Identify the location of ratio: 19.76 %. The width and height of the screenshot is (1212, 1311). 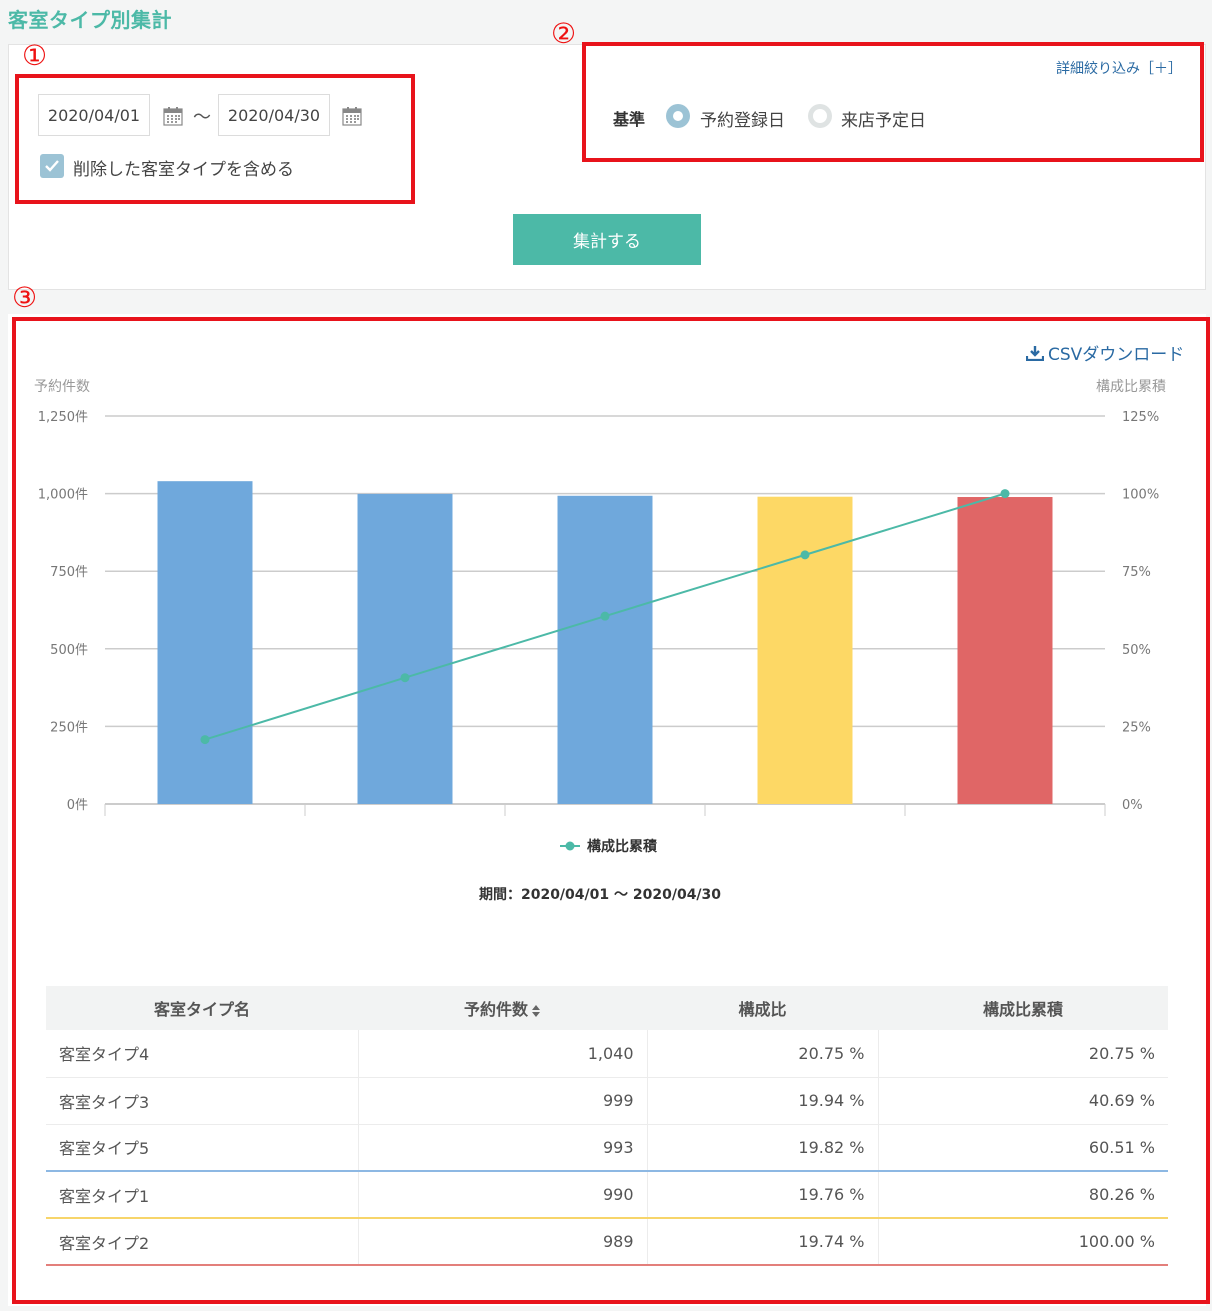
(762, 1195).